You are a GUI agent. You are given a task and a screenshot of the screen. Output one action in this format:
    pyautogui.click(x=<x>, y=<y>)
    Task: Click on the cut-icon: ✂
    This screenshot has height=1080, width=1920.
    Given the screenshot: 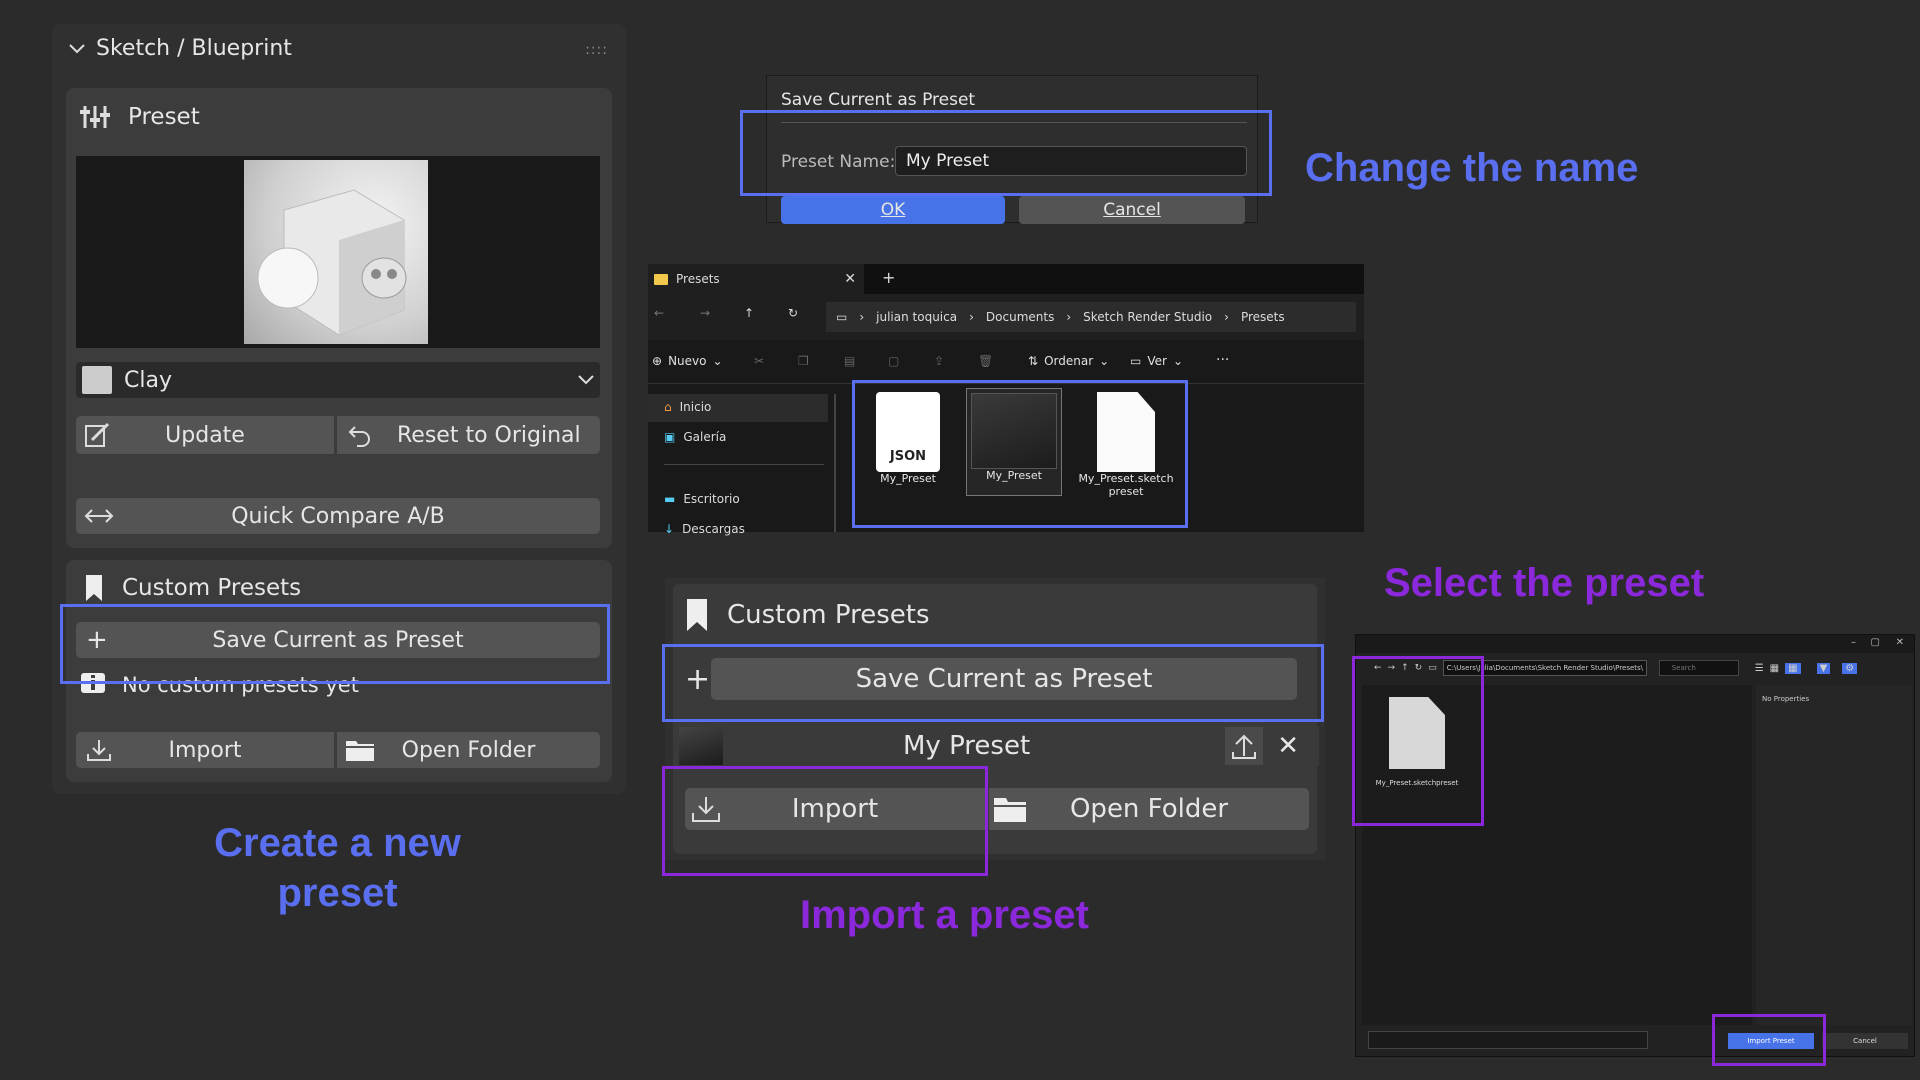 What is the action you would take?
    pyautogui.click(x=759, y=361)
    